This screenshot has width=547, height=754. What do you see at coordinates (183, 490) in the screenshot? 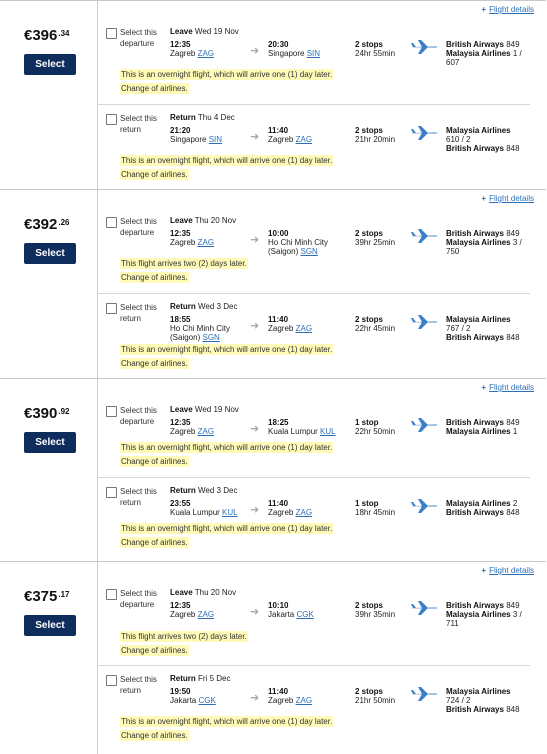
I see `leg-label: Return` at bounding box center [183, 490].